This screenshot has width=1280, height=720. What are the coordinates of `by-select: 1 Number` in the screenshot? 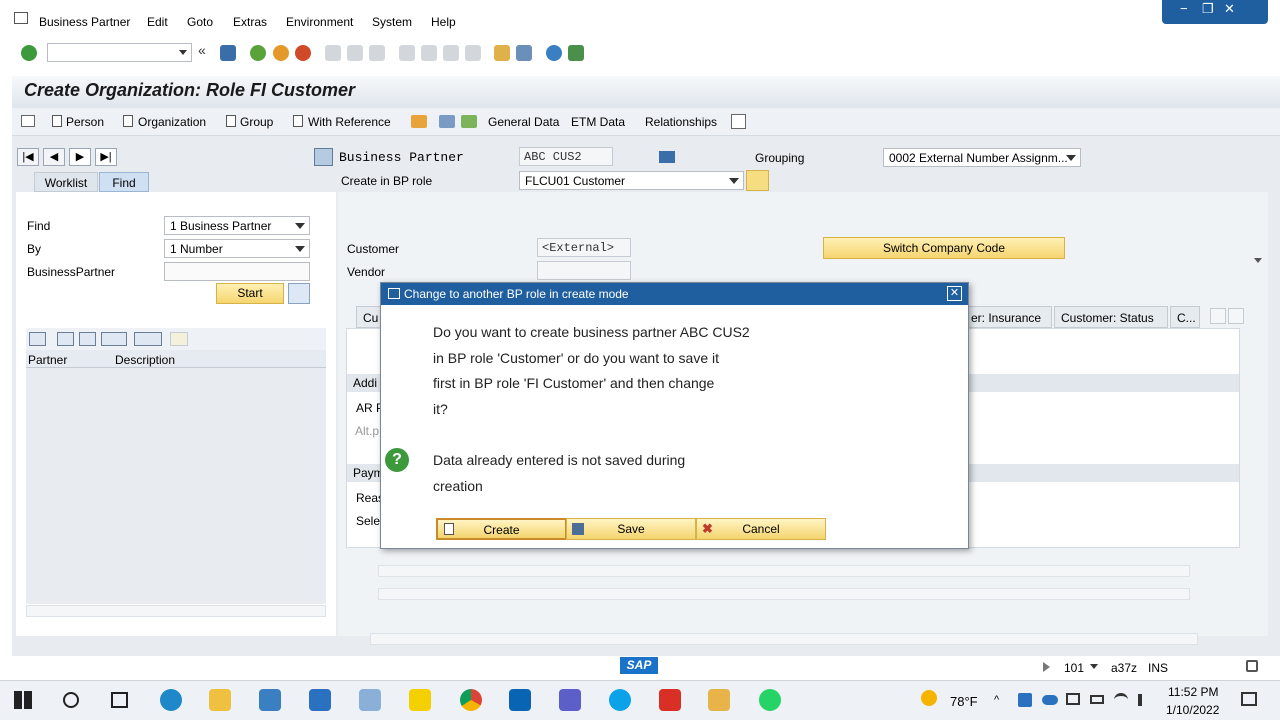 It's located at (237, 248).